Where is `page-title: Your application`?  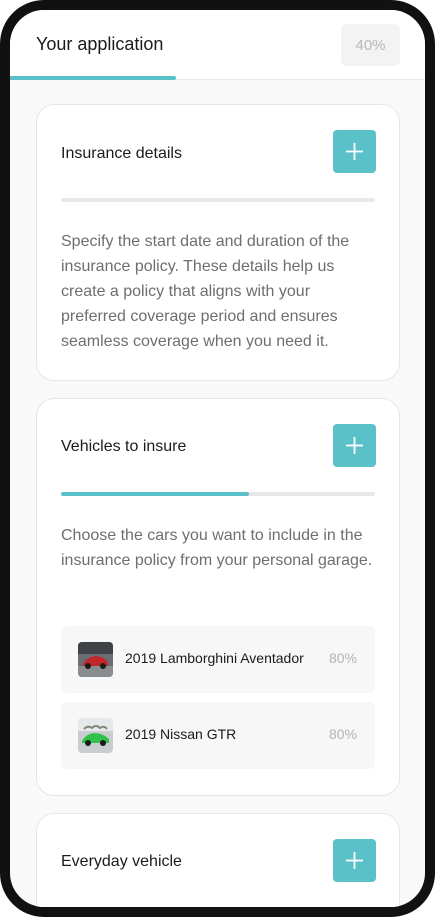
page-title: Your application is located at coordinates (100, 44).